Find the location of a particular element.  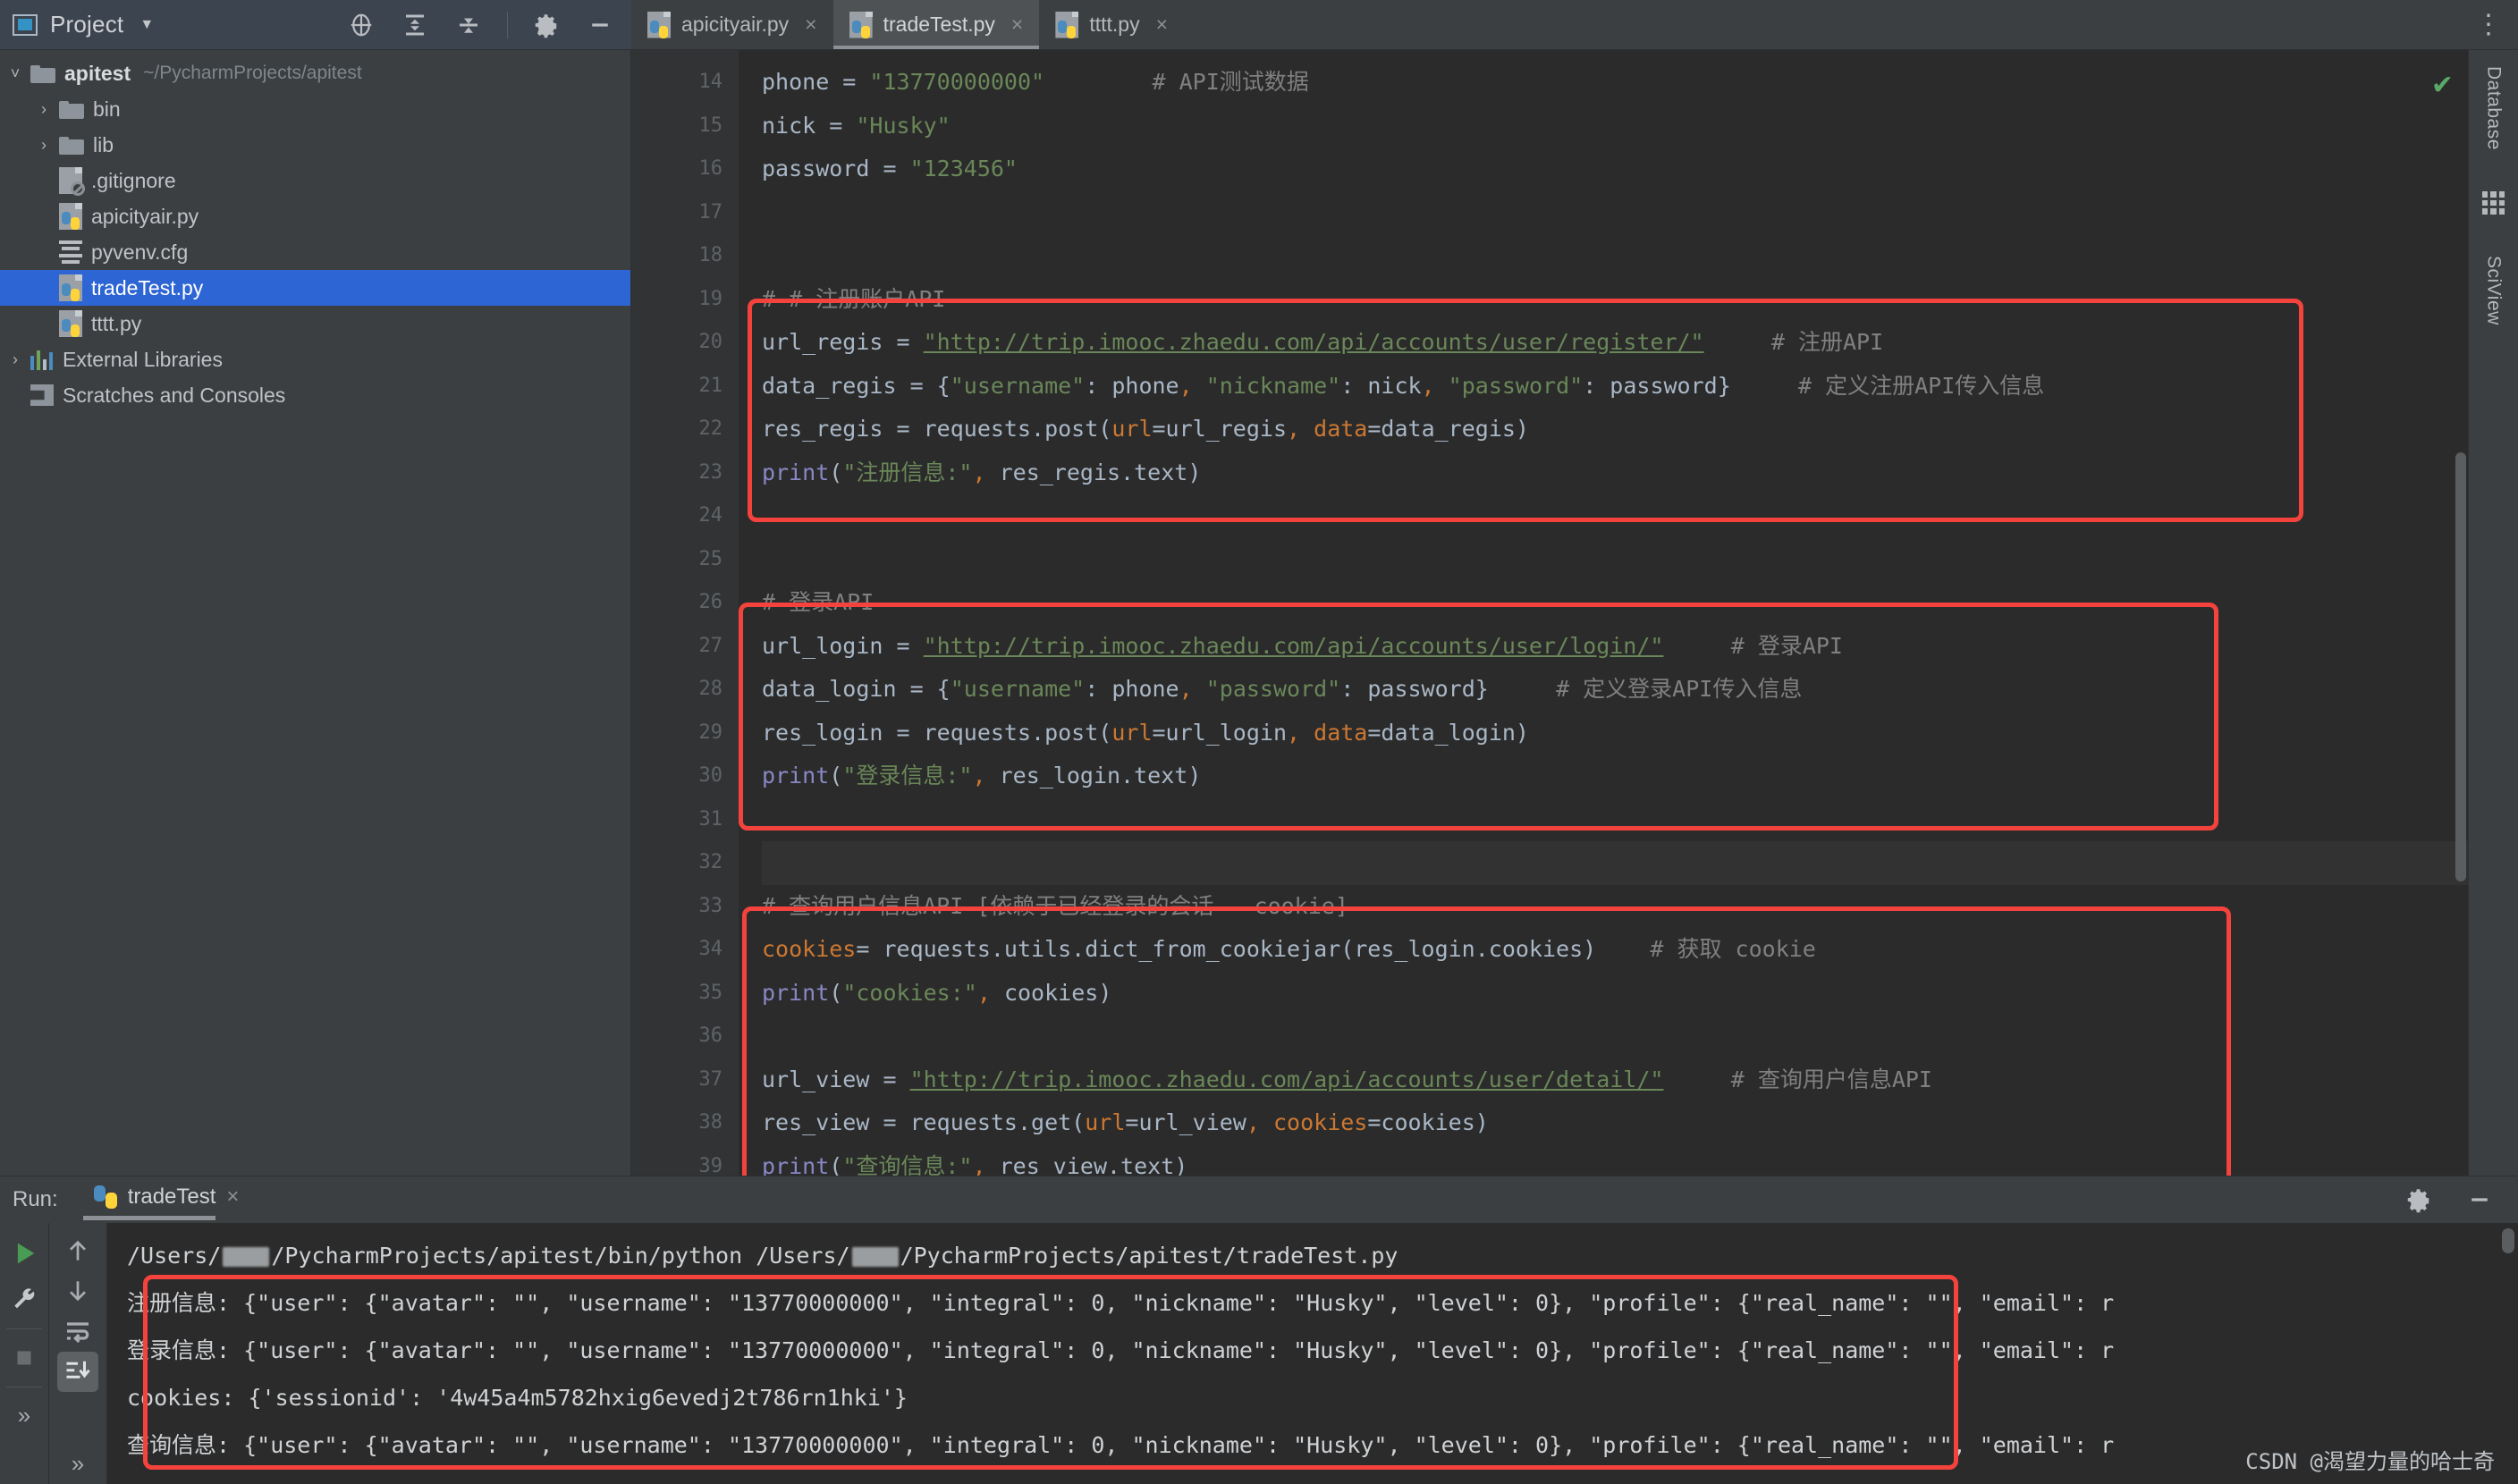

tree-item-tttt: tttt.py is located at coordinates (315, 323).